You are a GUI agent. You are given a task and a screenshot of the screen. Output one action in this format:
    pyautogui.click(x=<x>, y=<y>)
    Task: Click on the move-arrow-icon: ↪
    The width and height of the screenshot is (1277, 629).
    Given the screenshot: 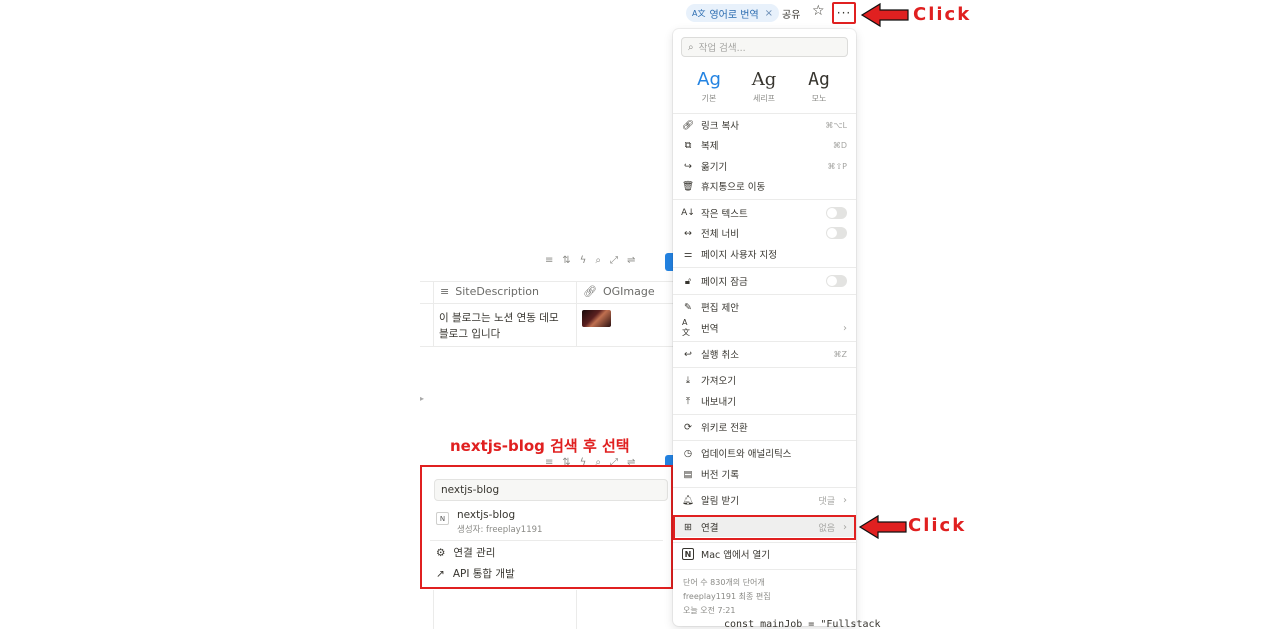 What is the action you would take?
    pyautogui.click(x=688, y=166)
    